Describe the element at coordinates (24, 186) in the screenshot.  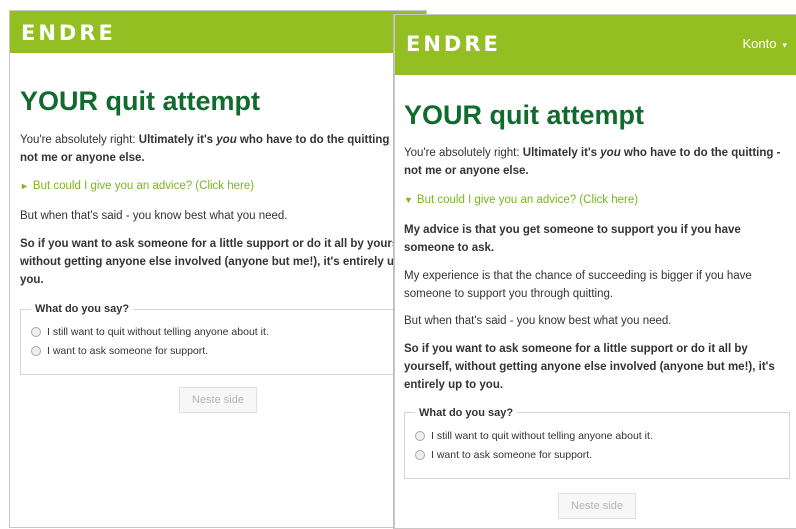
I see `triangle-right-icon: ►` at that location.